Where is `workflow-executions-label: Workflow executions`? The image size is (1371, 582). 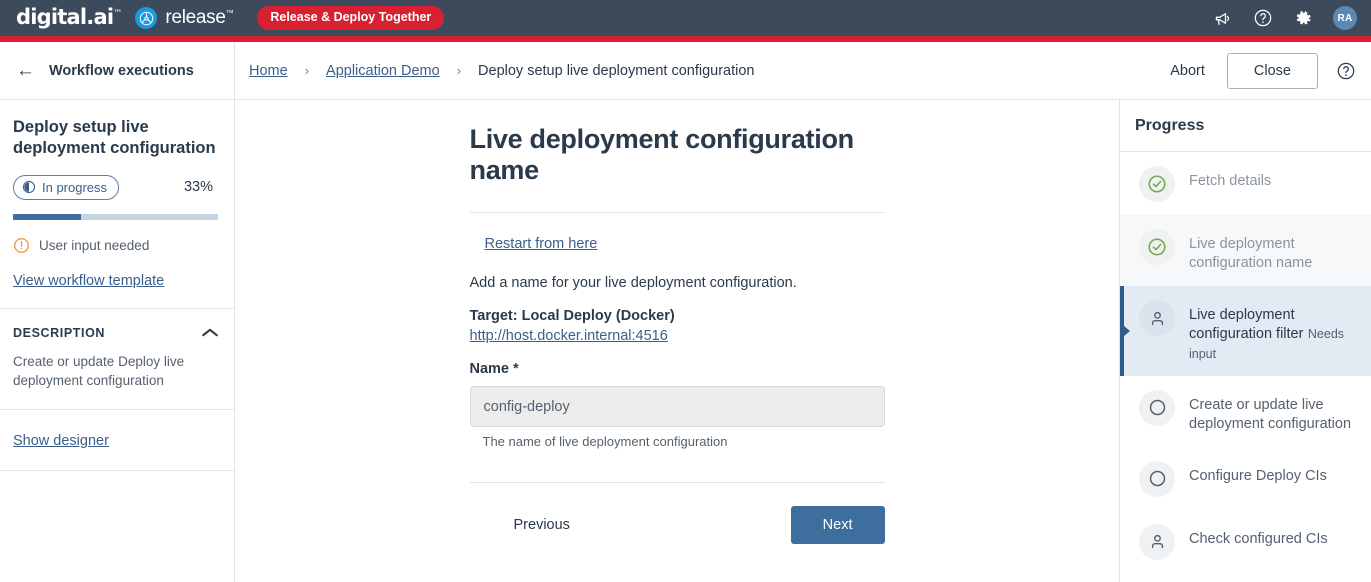 workflow-executions-label: Workflow executions is located at coordinates (121, 70).